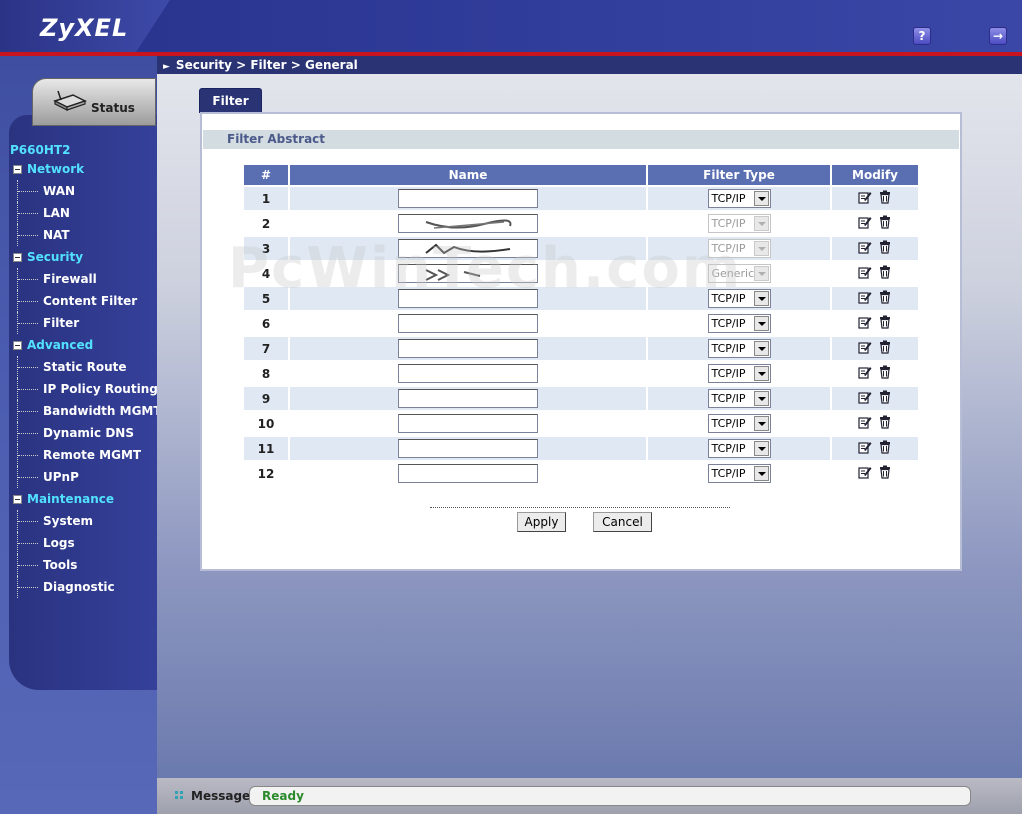 The image size is (1022, 814). What do you see at coordinates (86, 411) in the screenshot?
I see `menu-item-bandwidth-mgmt: Bandwidth MGMT` at bounding box center [86, 411].